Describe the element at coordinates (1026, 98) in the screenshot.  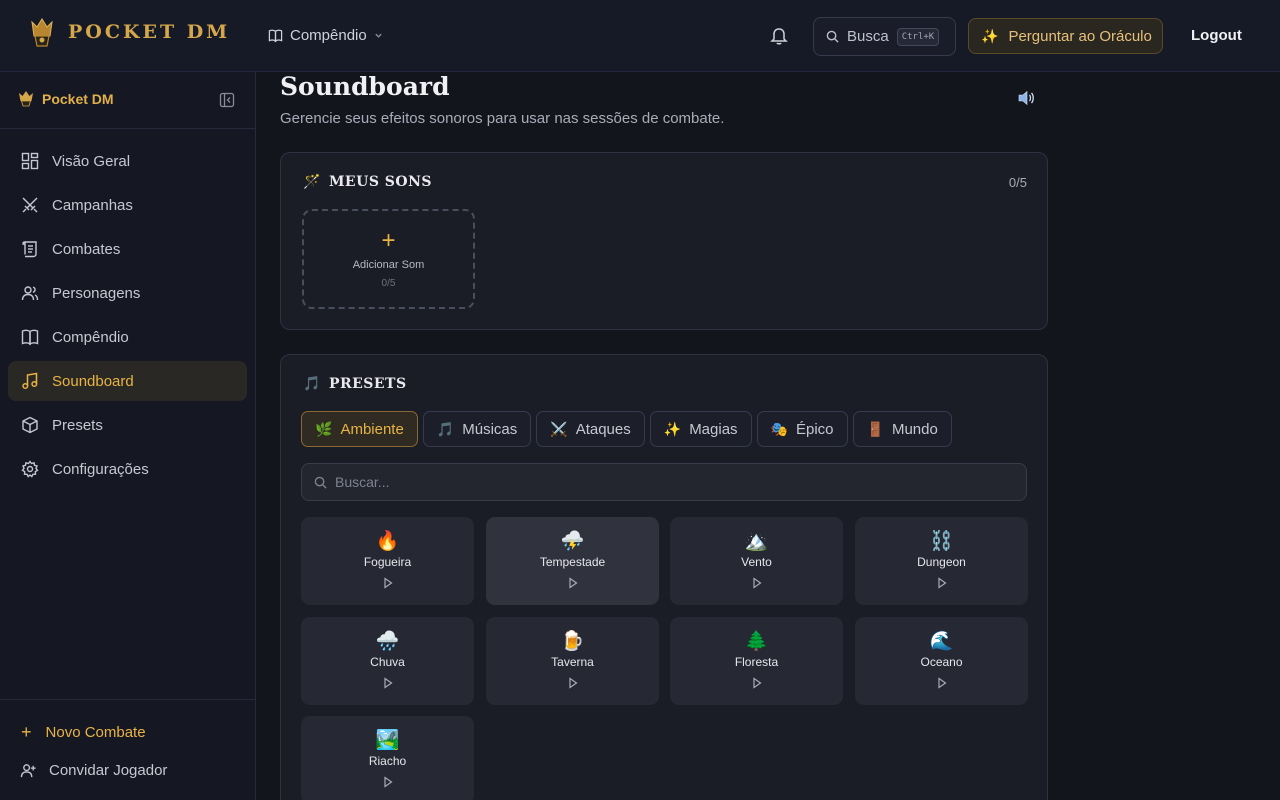
I see `speaker-icon` at that location.